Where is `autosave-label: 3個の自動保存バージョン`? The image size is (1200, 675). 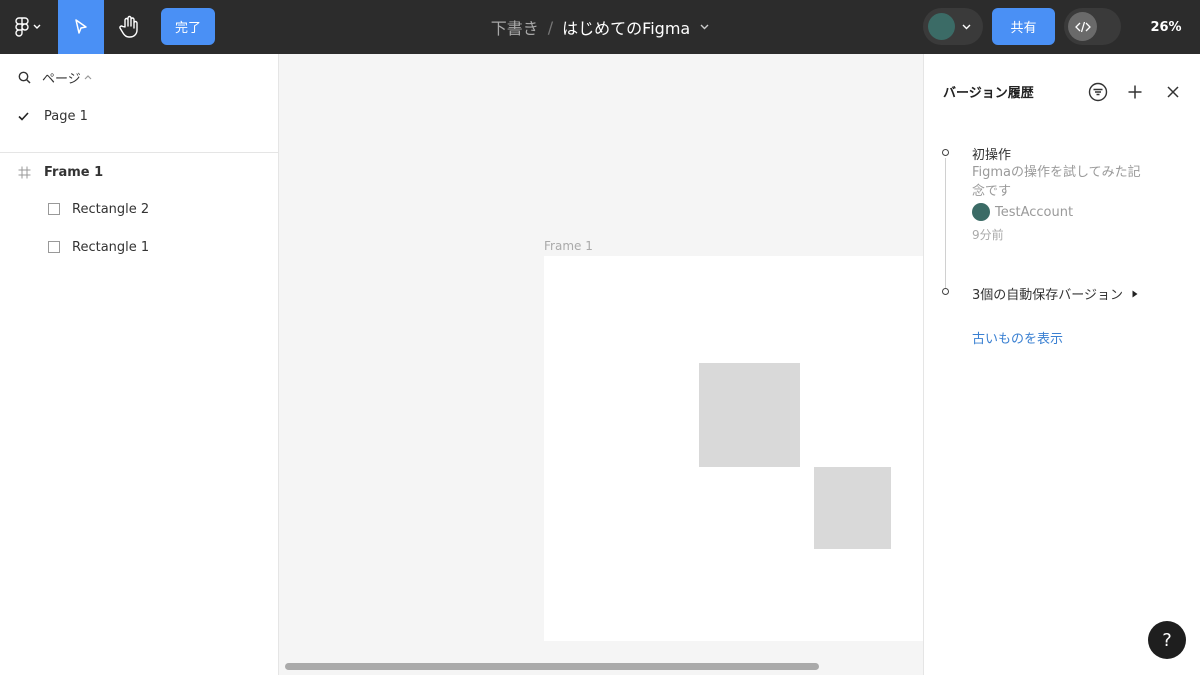 autosave-label: 3個の自動保存バージョン is located at coordinates (1048, 295).